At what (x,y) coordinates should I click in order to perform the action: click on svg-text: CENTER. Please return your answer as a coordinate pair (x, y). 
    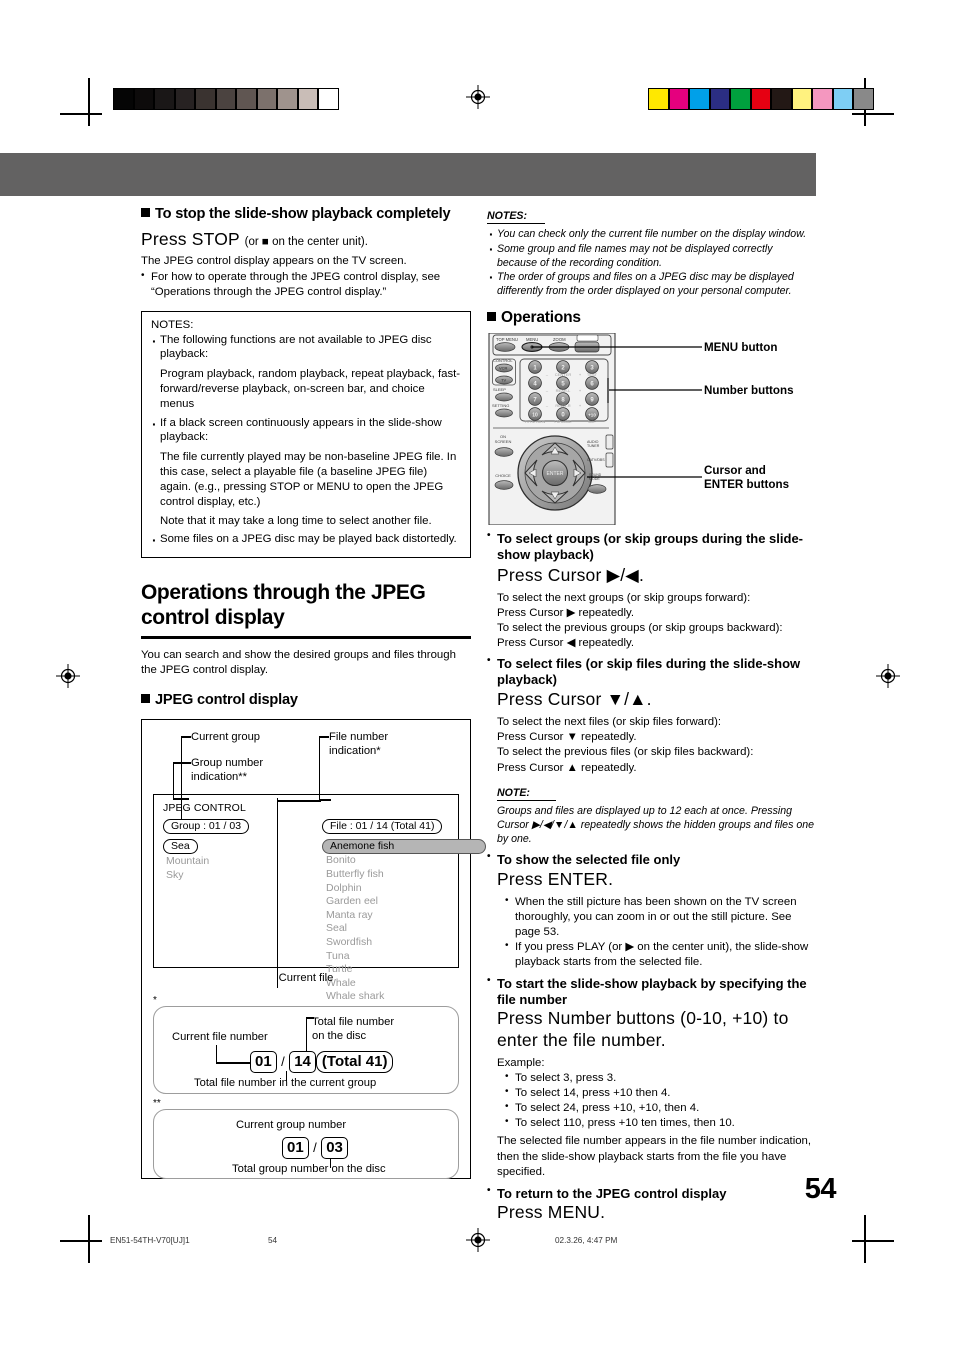
    Looking at the image, I should click on (563, 374).